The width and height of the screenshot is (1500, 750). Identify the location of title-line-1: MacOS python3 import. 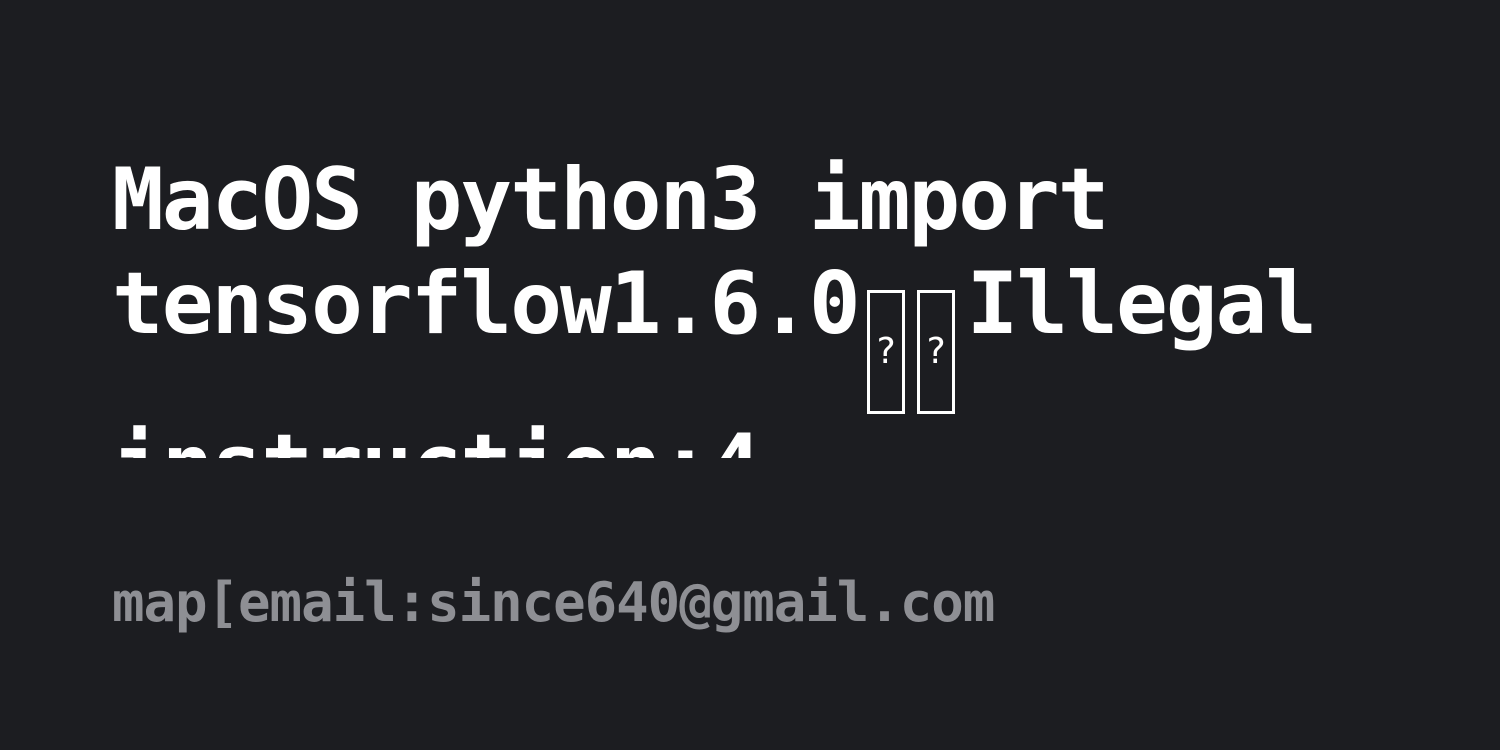
(611, 200).